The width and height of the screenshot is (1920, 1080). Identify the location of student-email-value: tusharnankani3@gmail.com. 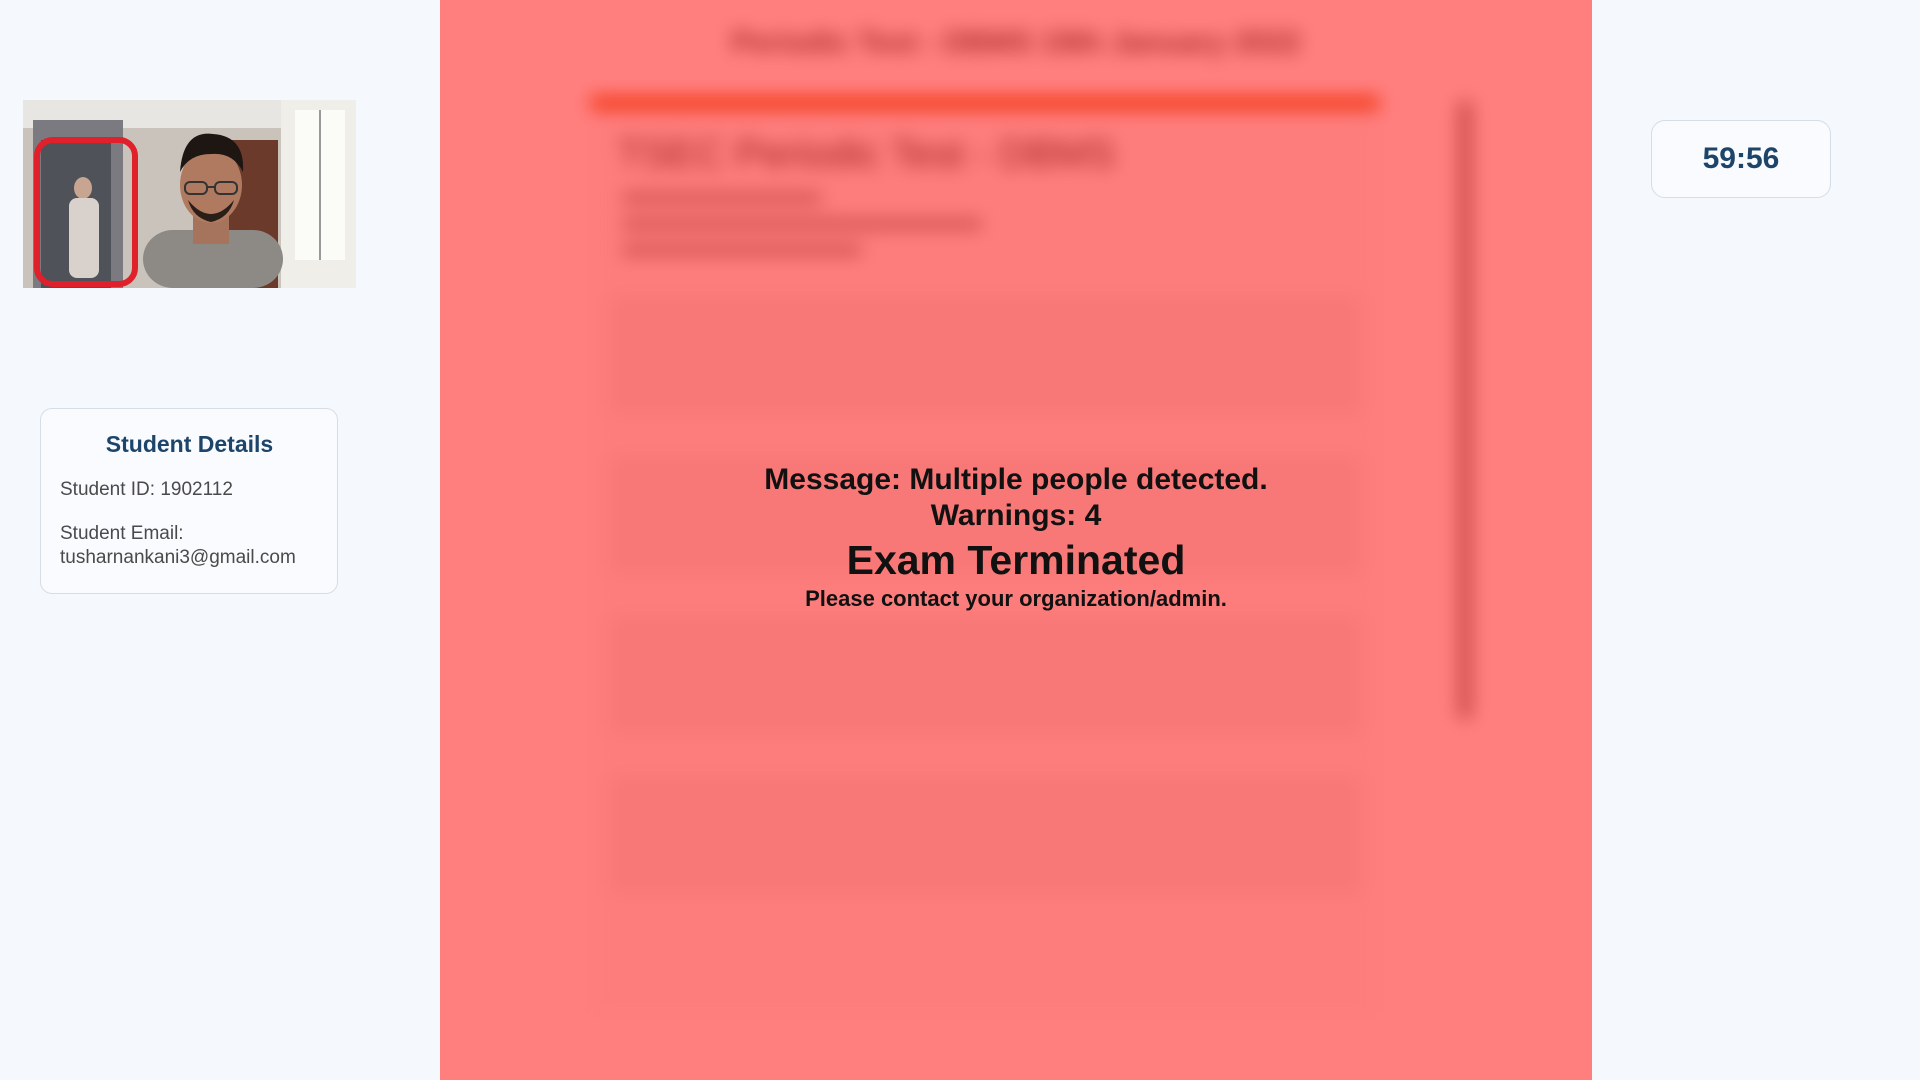
(178, 557).